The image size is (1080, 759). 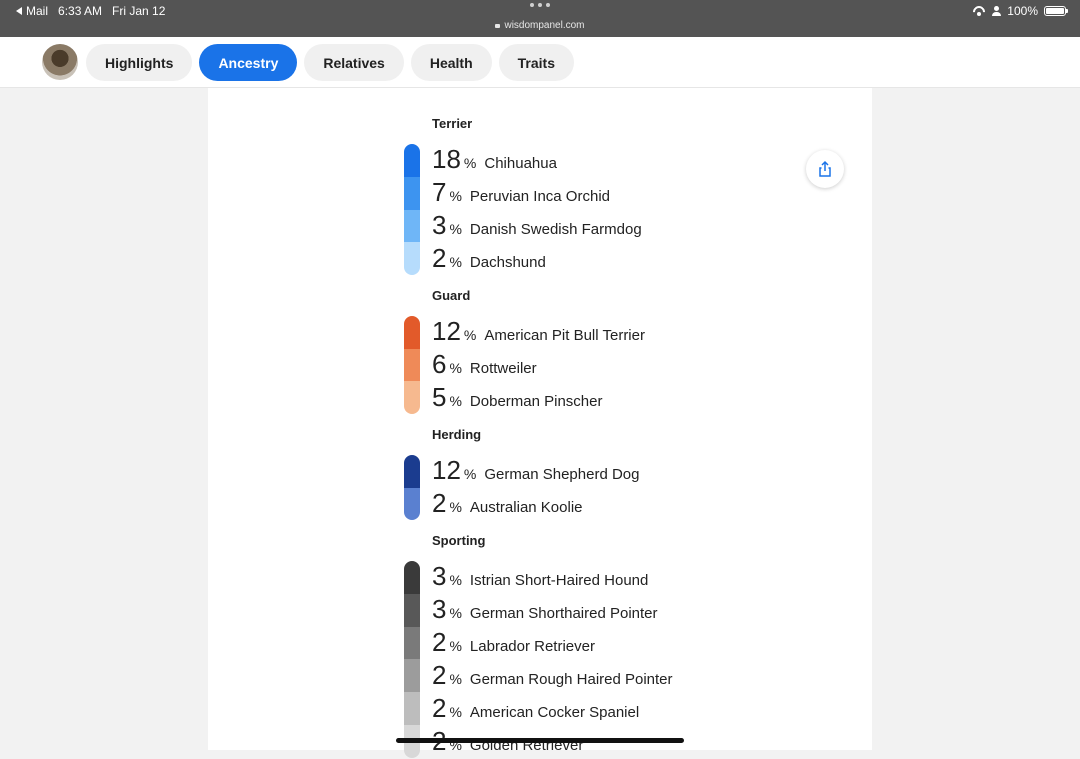 What do you see at coordinates (507, 262) in the screenshot?
I see `breed-name: Dachshund` at bounding box center [507, 262].